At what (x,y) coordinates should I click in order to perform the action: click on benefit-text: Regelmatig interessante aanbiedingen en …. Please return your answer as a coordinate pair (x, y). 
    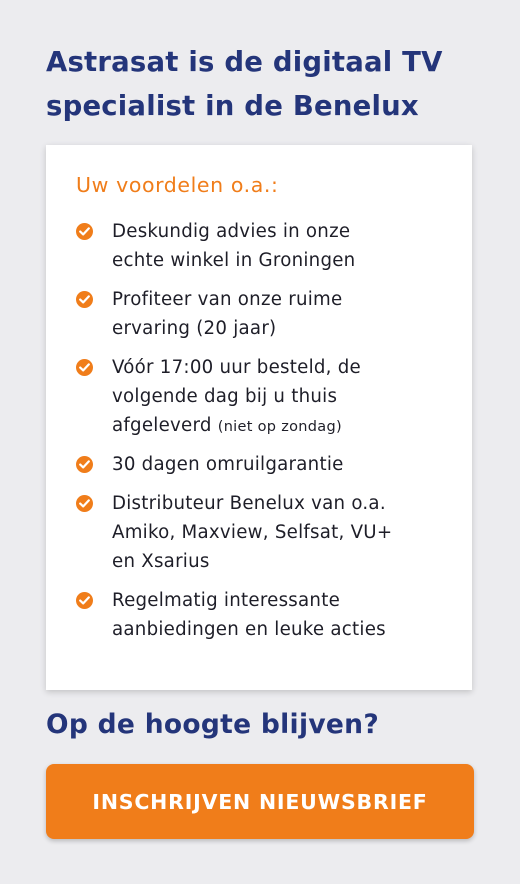
    Looking at the image, I should click on (280, 615).